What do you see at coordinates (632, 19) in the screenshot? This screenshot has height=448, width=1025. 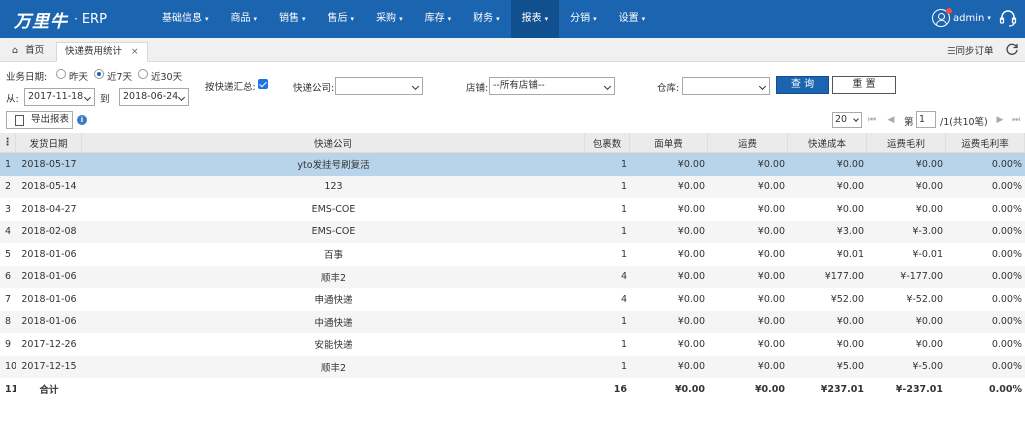 I see `nav-item-9: 设置 ▾` at bounding box center [632, 19].